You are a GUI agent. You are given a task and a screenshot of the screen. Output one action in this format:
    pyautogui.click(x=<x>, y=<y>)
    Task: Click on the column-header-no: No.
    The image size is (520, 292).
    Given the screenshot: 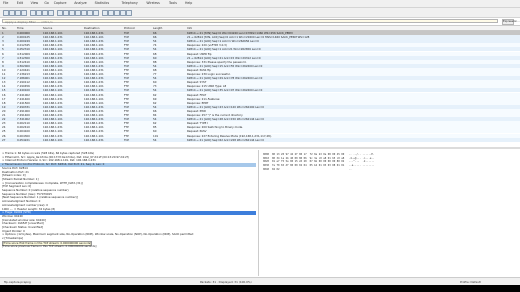 What is the action you would take?
    pyautogui.click(x=9, y=28)
    